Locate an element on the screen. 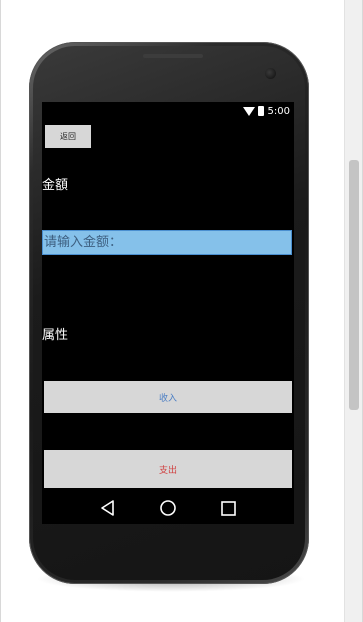 The image size is (363, 622). status-time: 5:00 is located at coordinates (278, 111).